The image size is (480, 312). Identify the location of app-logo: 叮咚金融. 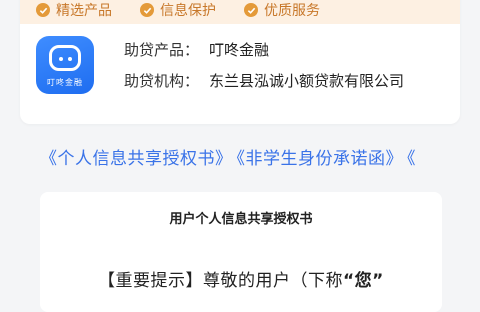
(65, 65).